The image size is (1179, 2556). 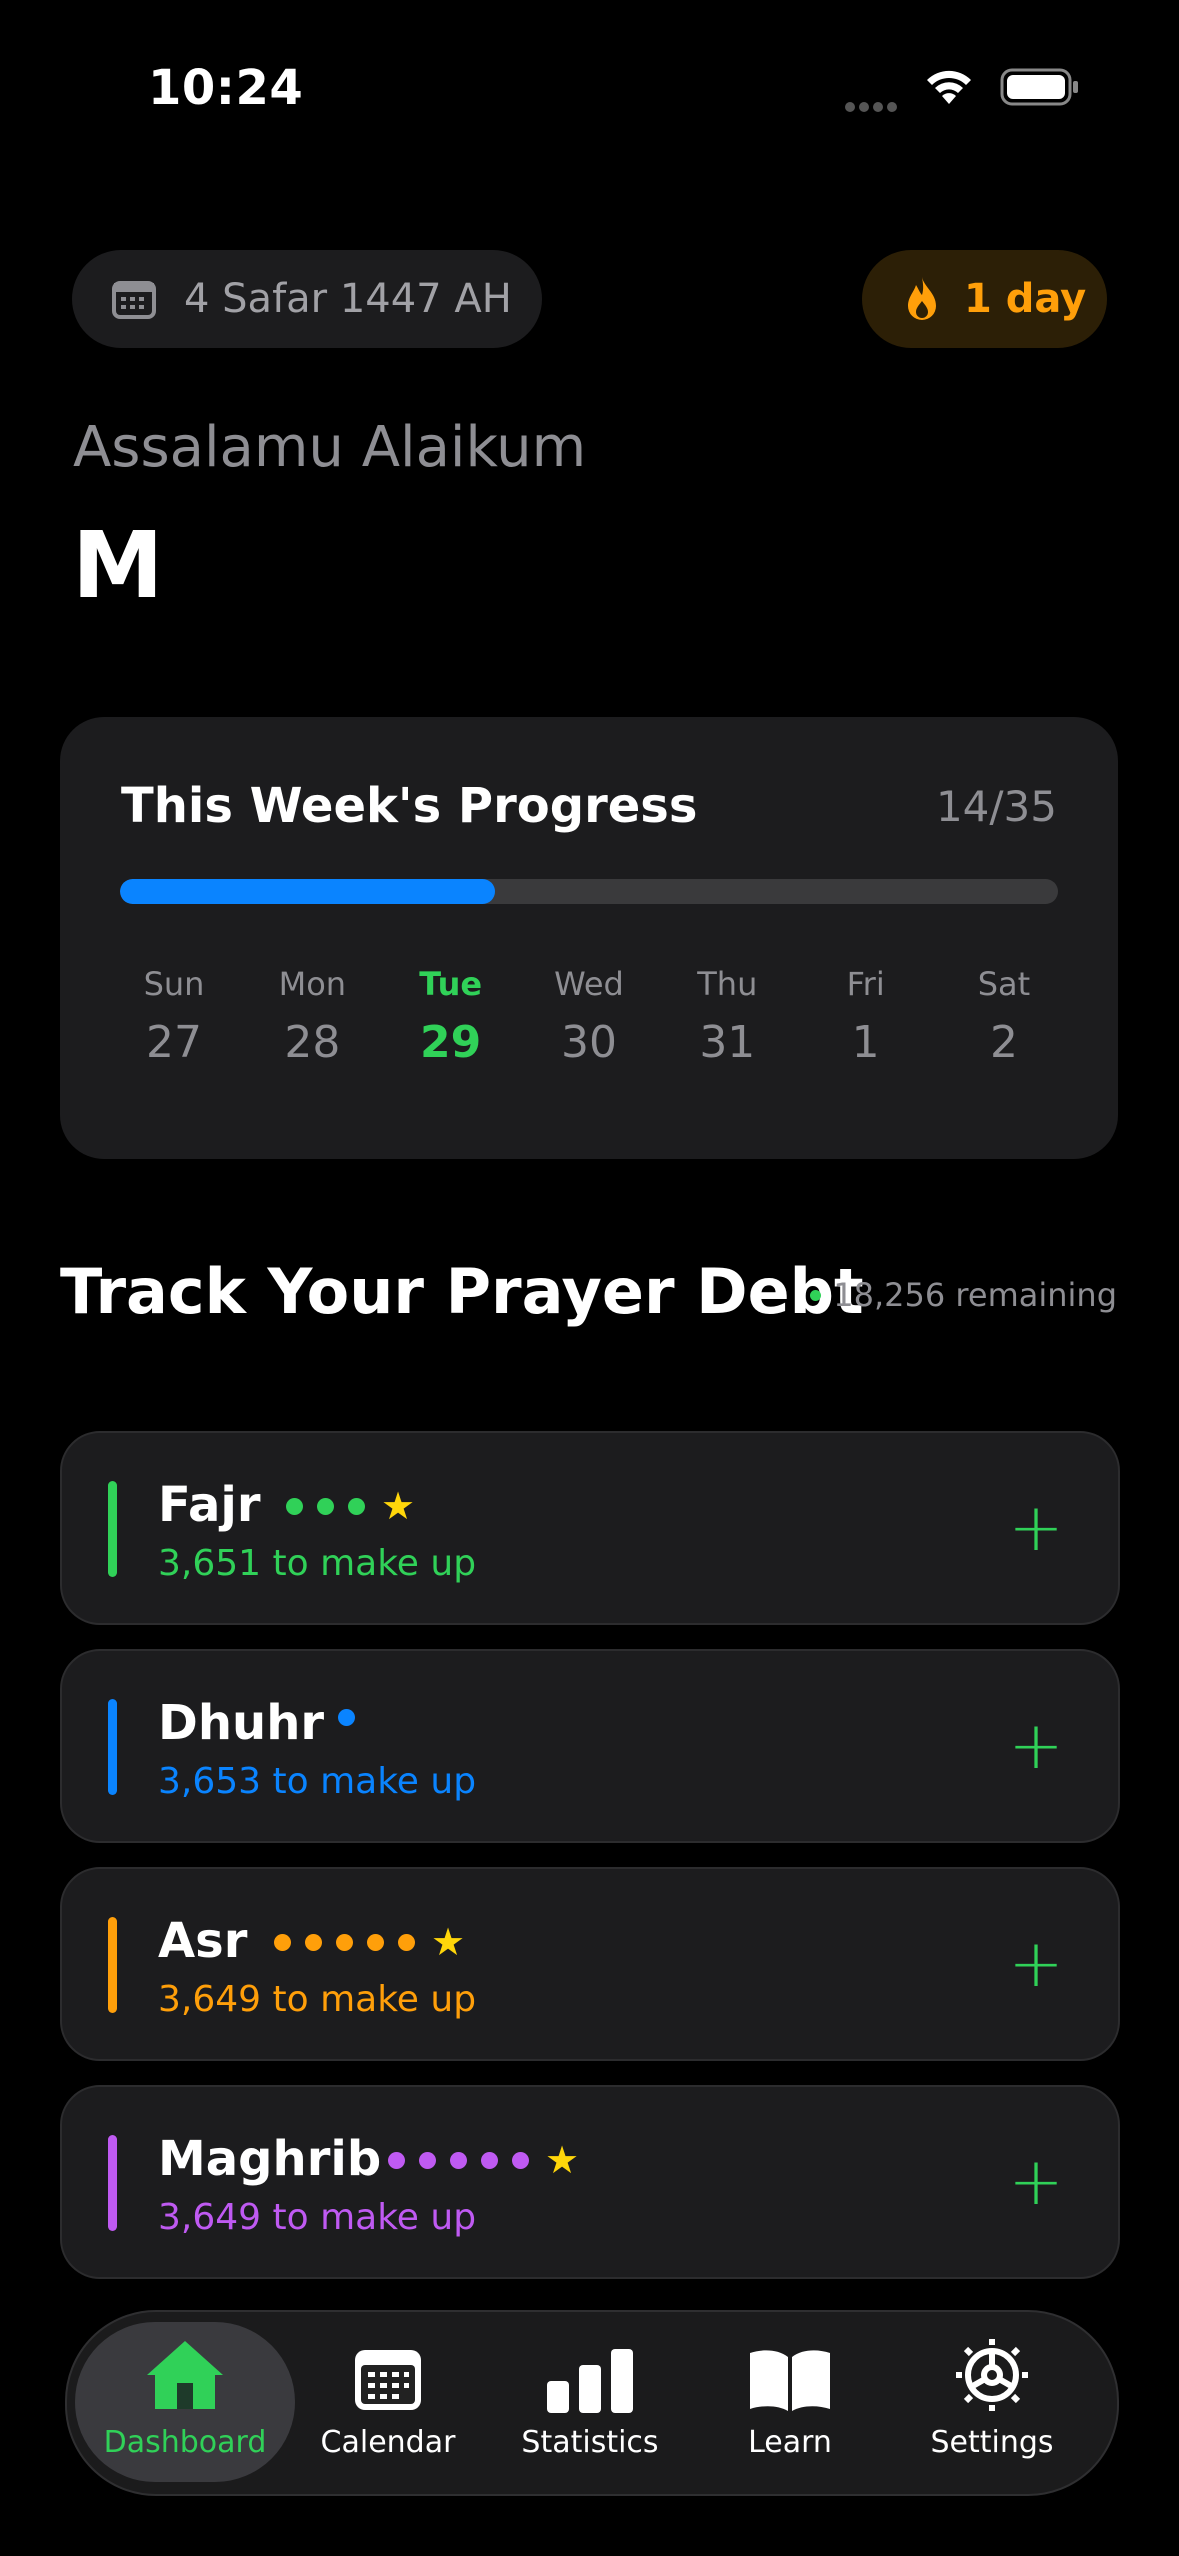 I want to click on day-mon: Mon 28, so click(x=312, y=1016).